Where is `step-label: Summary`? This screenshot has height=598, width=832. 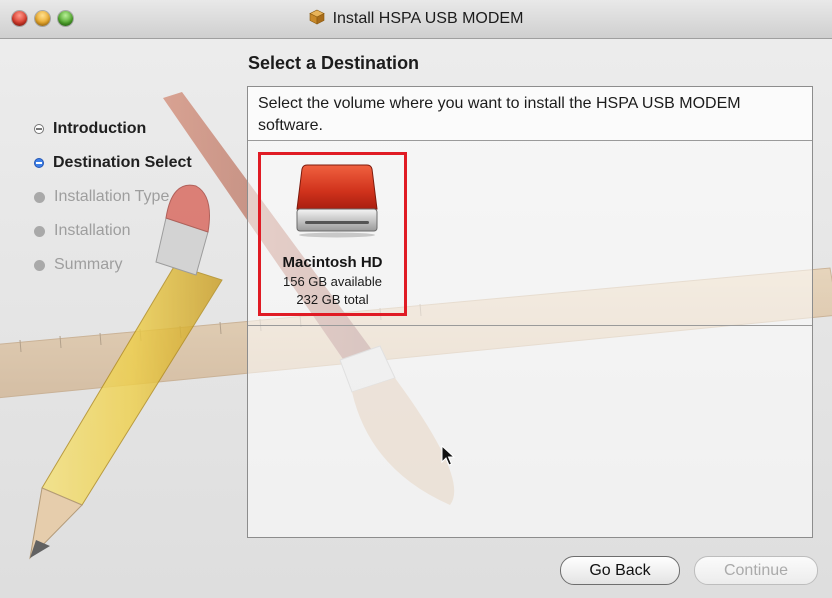
step-label: Summary is located at coordinates (88, 264).